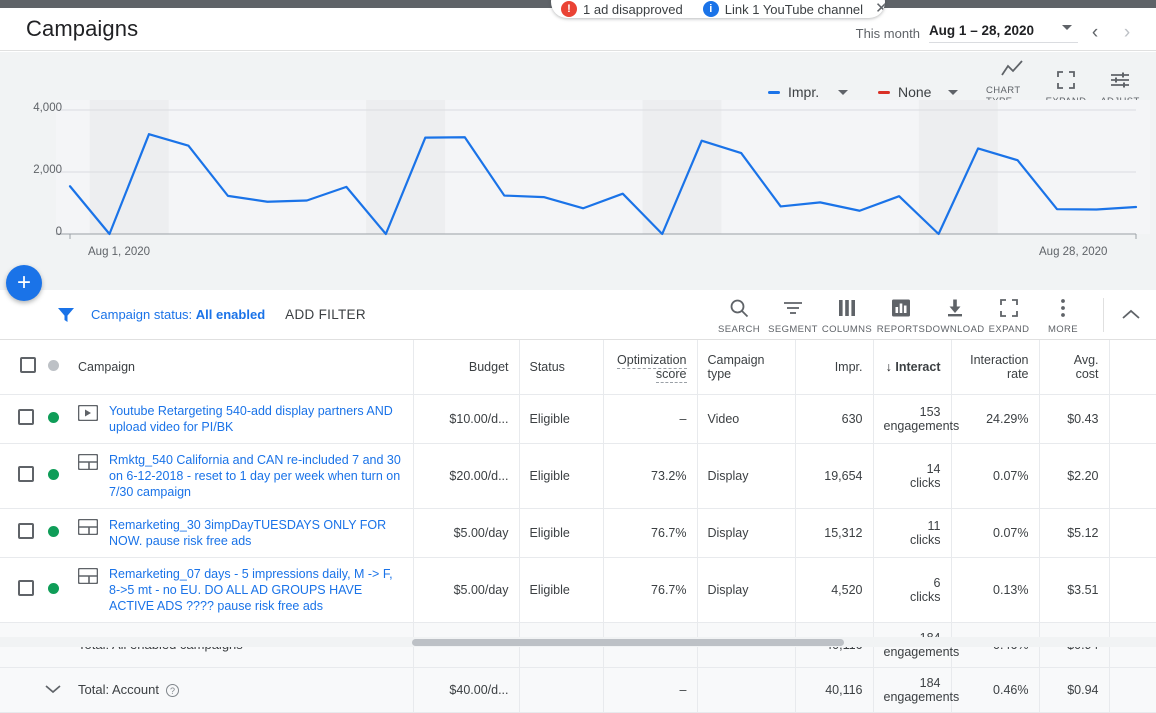 The height and width of the screenshot is (713, 1156). I want to click on status-enabled-icon, so click(53, 417).